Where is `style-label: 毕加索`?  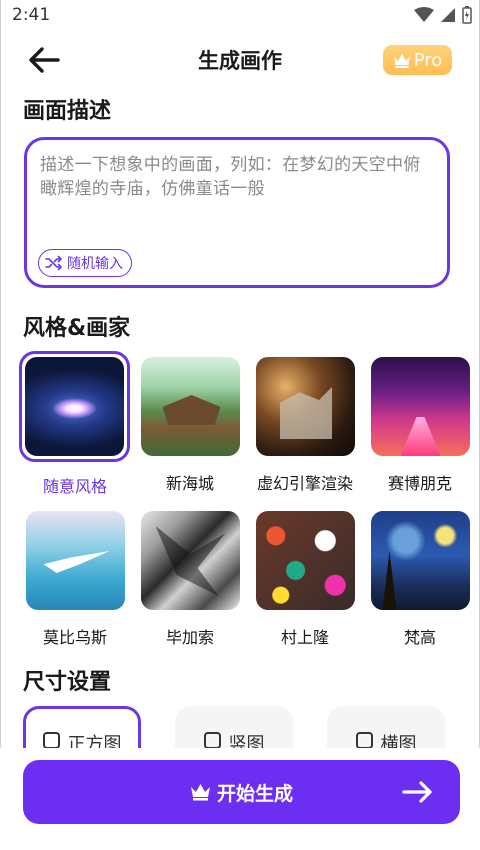 style-label: 毕加索 is located at coordinates (189, 637).